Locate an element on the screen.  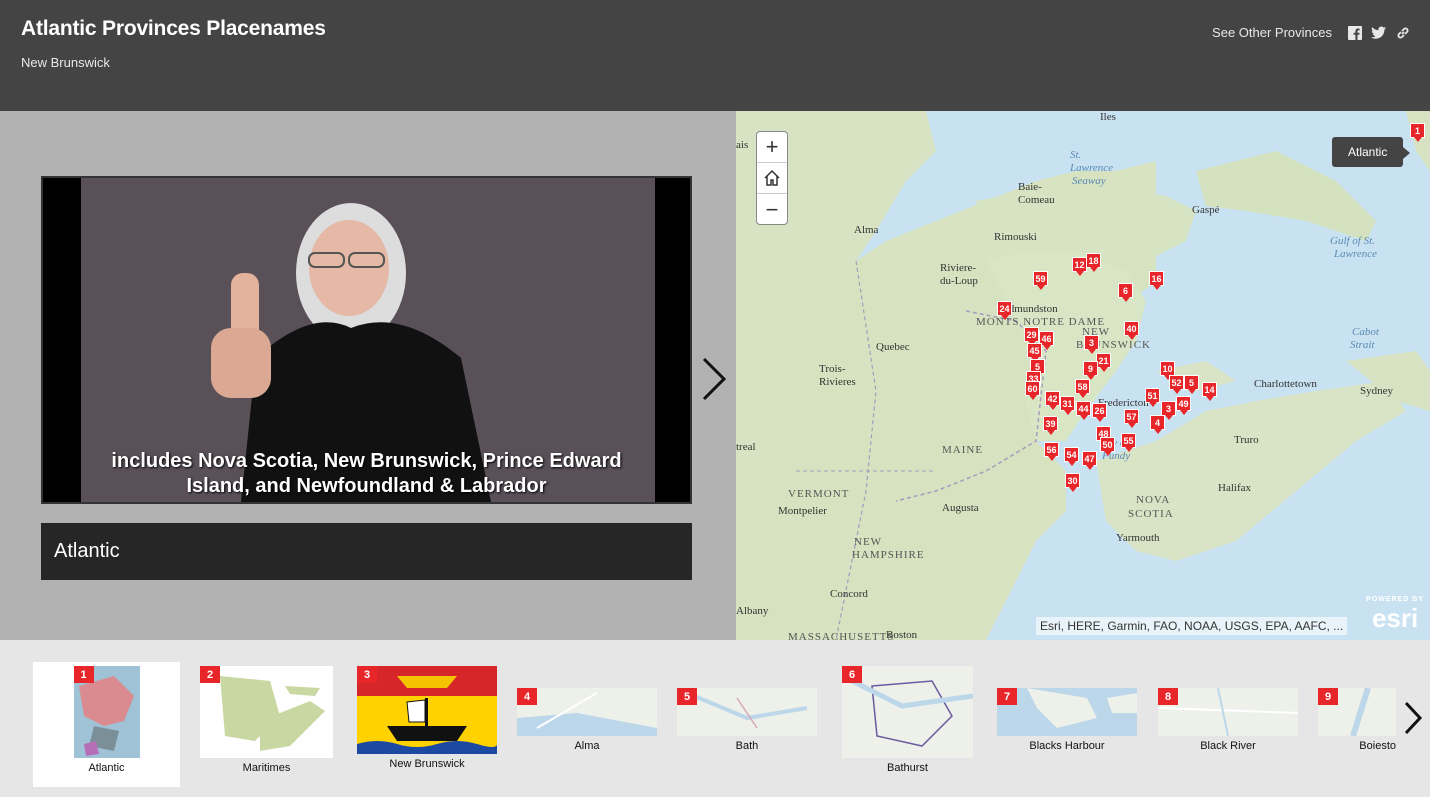
map-label: St. is located at coordinates (1076, 155).